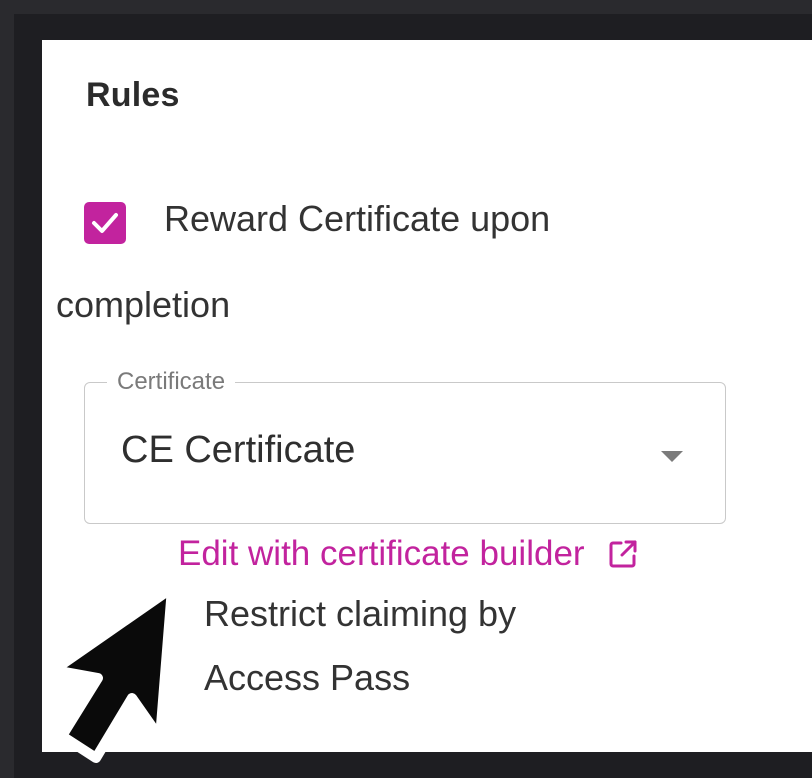 The image size is (812, 778). I want to click on checkmark-icon, so click(105, 223).